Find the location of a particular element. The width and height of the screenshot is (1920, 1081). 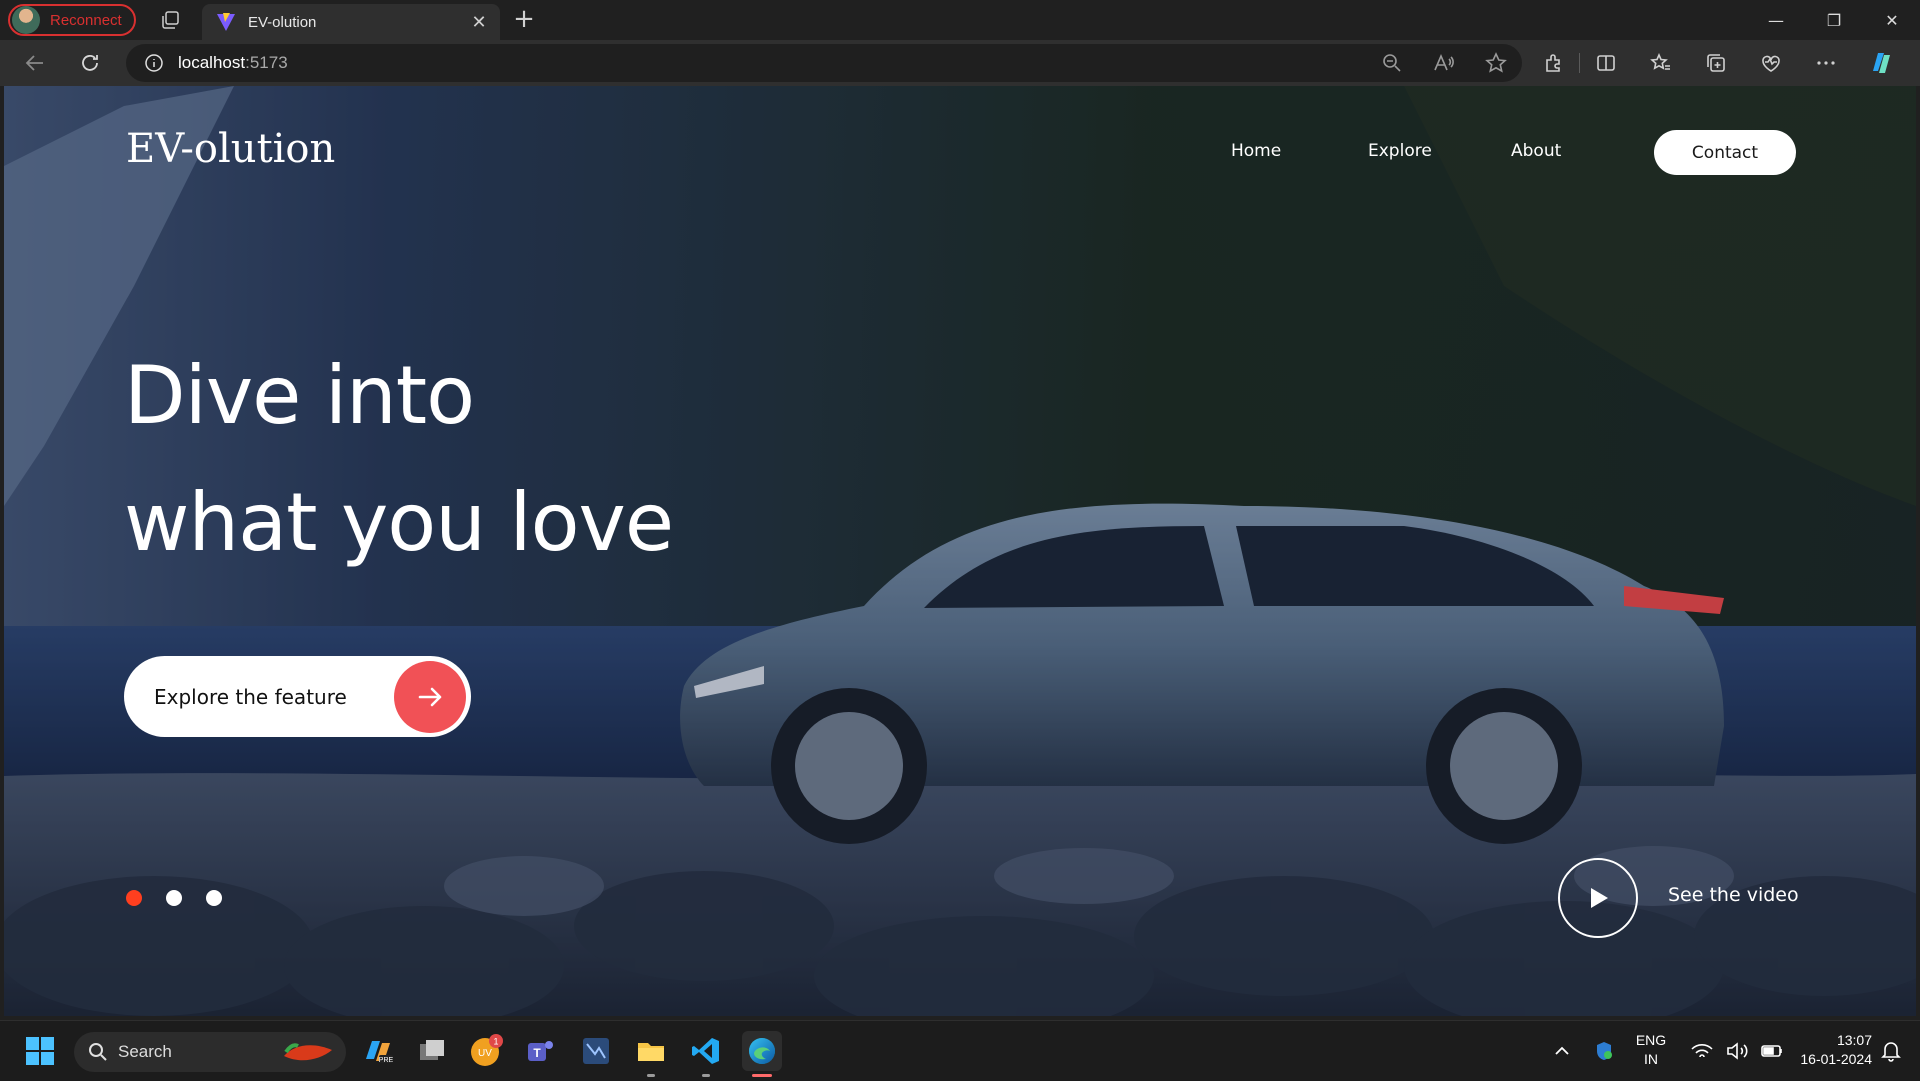

copilot-icon: PRE is located at coordinates (378, 1051).